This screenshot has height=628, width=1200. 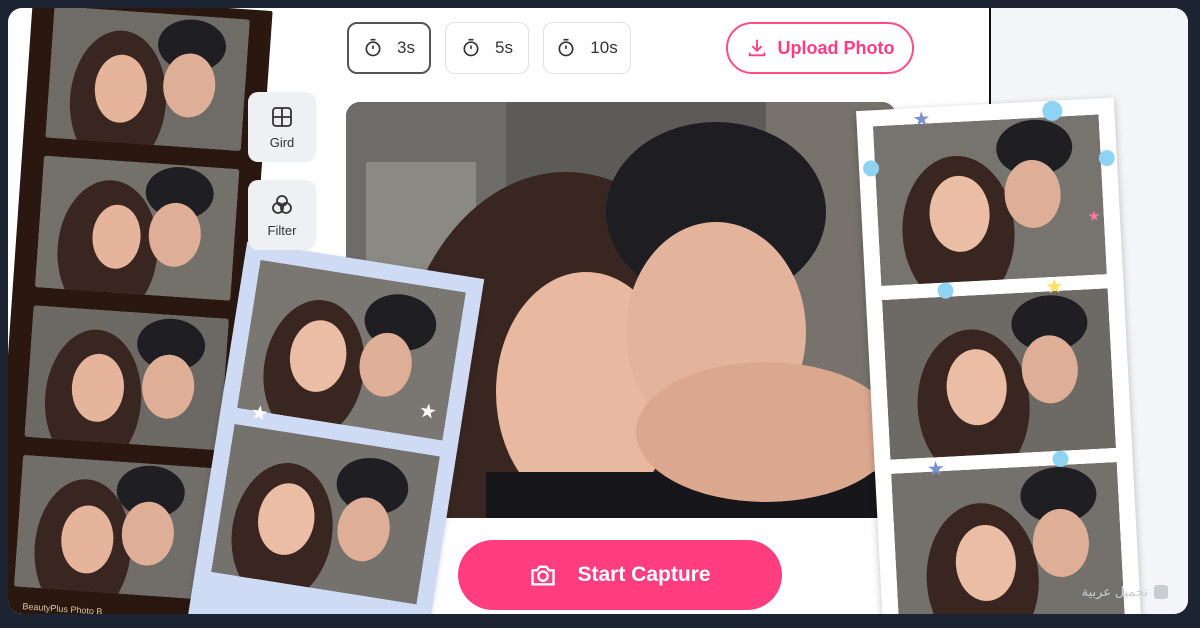 What do you see at coordinates (1107, 158) in the screenshot?
I see `dot-sticker-icon` at bounding box center [1107, 158].